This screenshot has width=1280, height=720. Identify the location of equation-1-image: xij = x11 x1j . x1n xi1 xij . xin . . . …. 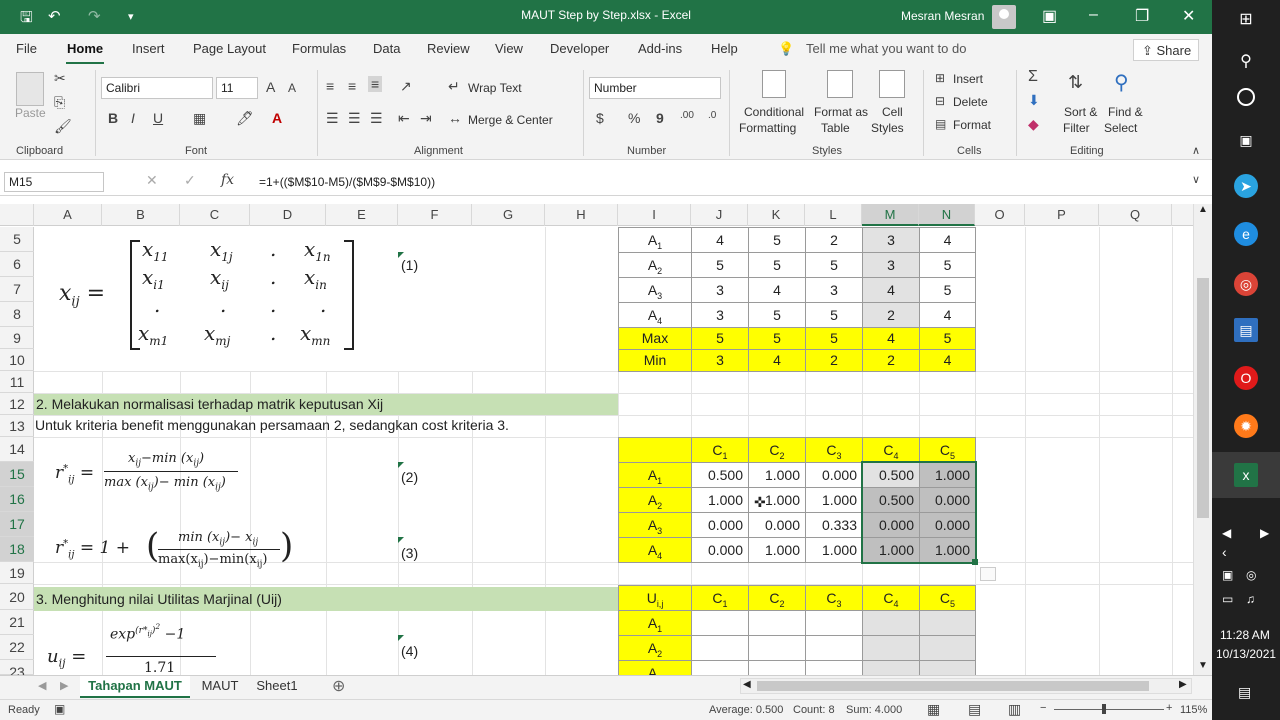
(254, 299).